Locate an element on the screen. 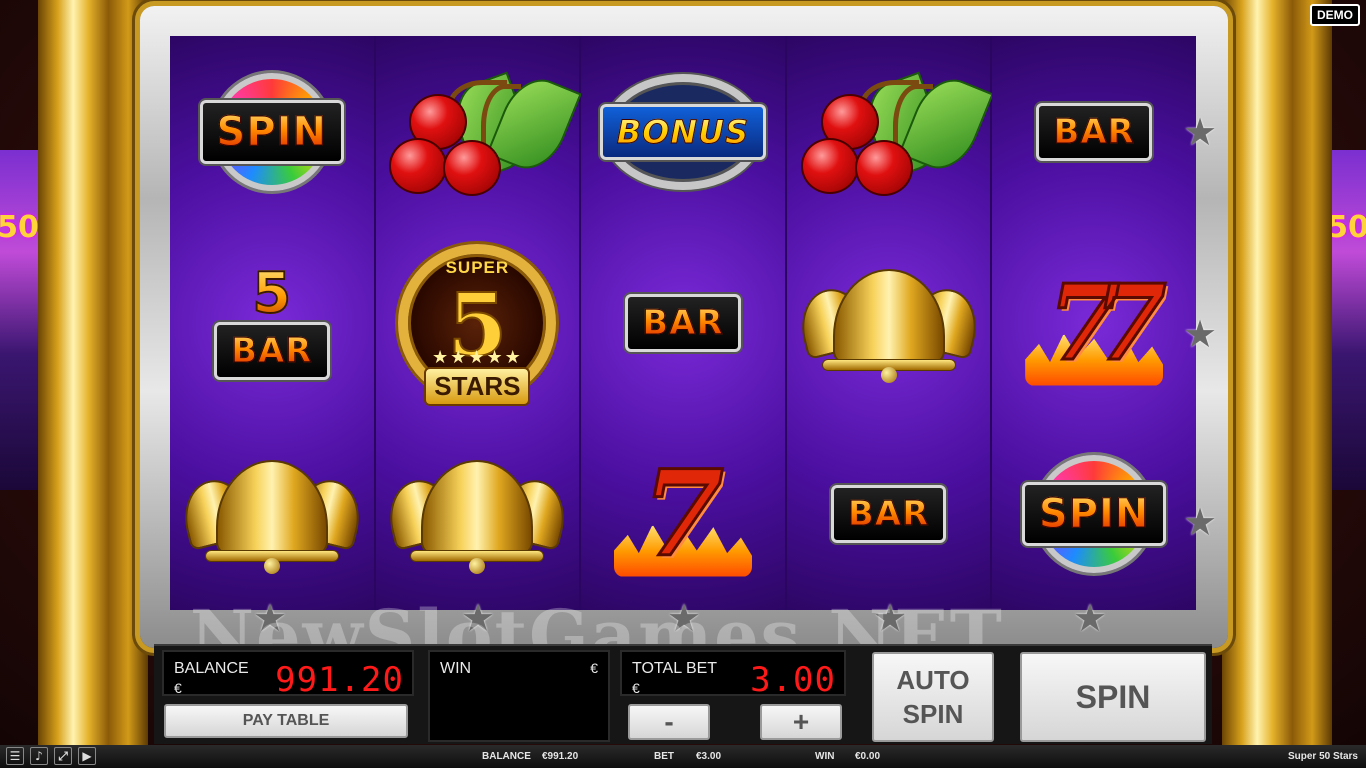  win-label: WIN is located at coordinates (456, 668).